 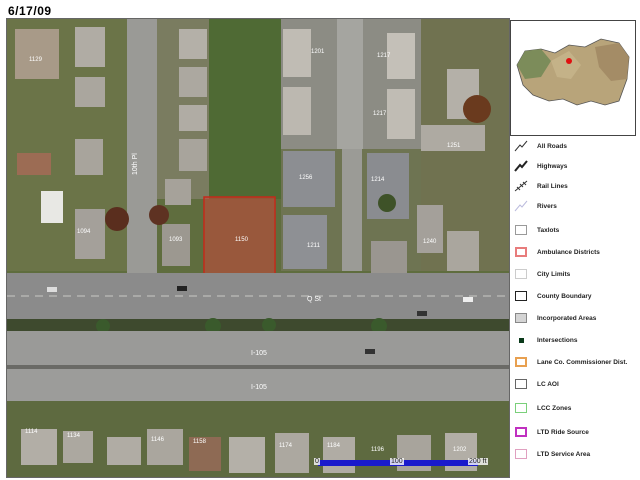 I want to click on lcc-zones-icon, so click(x=521, y=408).